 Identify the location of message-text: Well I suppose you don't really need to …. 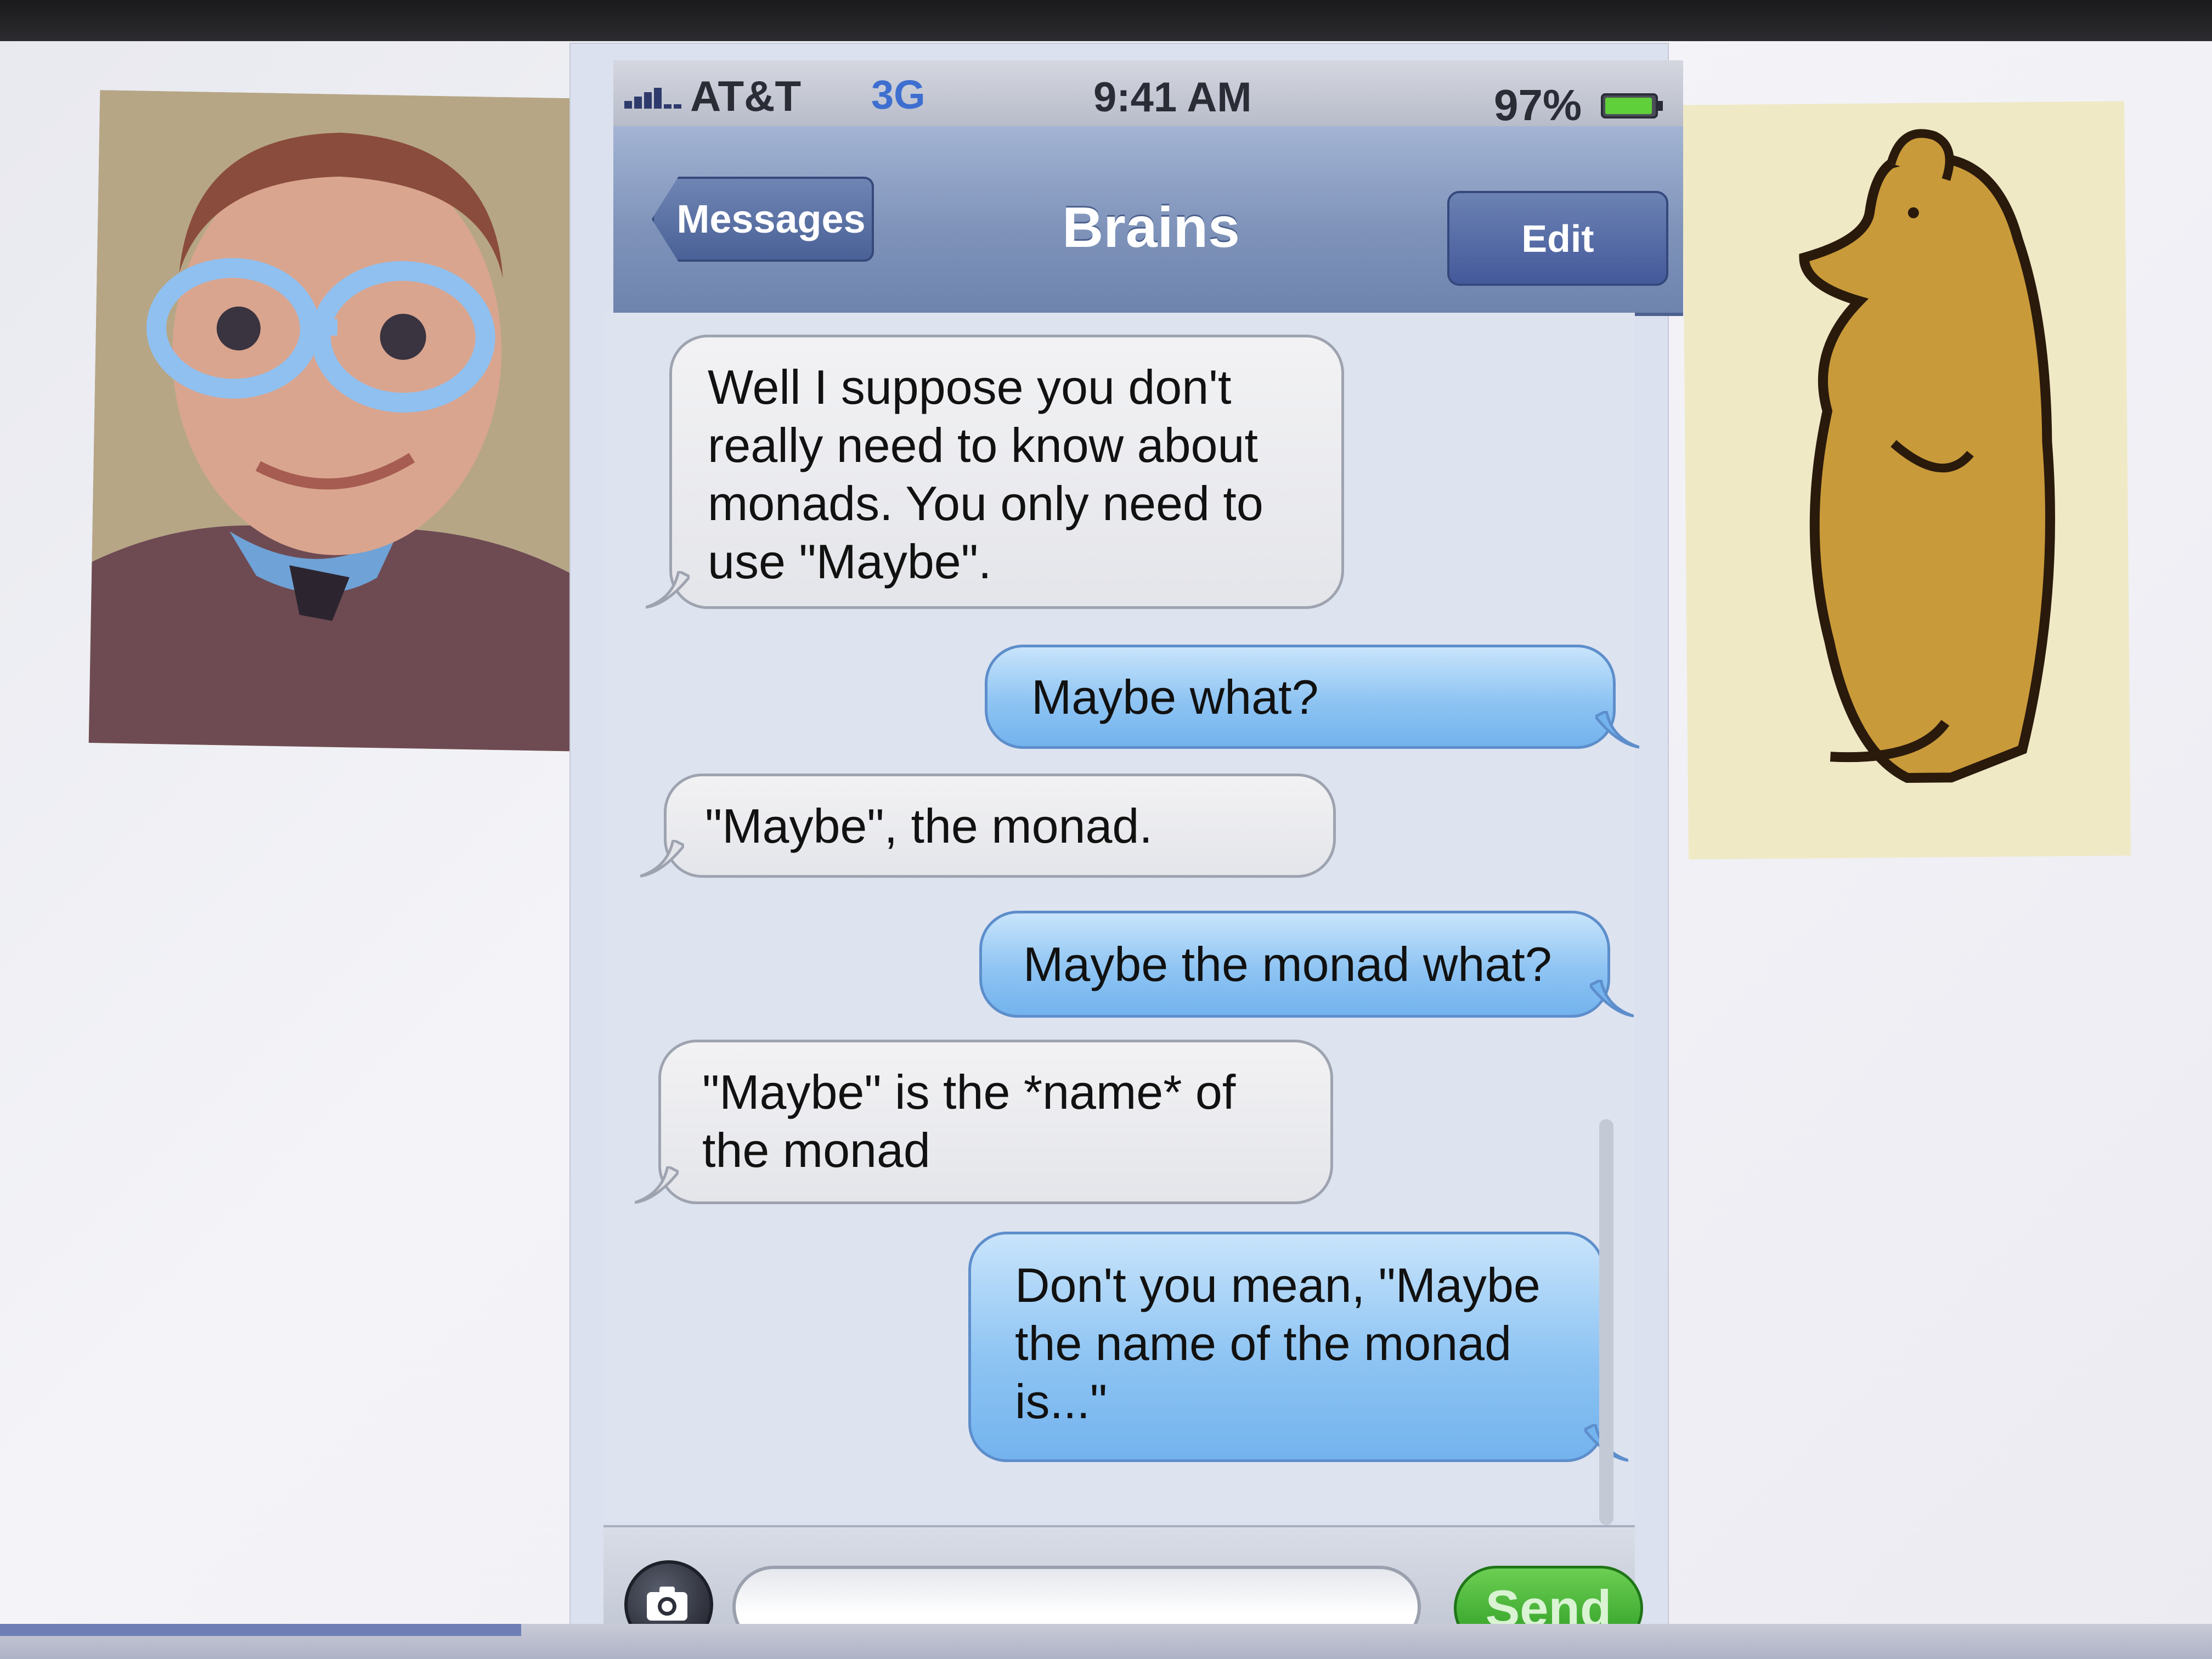
(986, 474).